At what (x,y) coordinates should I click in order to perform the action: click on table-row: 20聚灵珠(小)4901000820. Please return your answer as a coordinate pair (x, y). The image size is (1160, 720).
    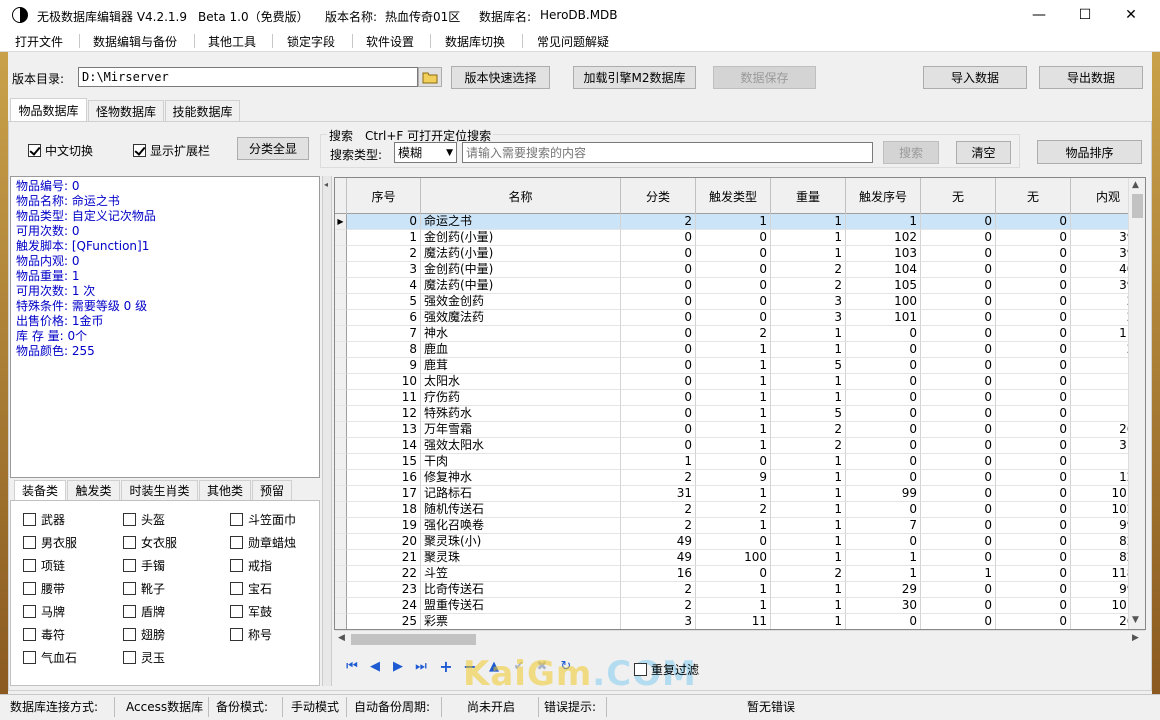
    Looking at the image, I should click on (740, 542).